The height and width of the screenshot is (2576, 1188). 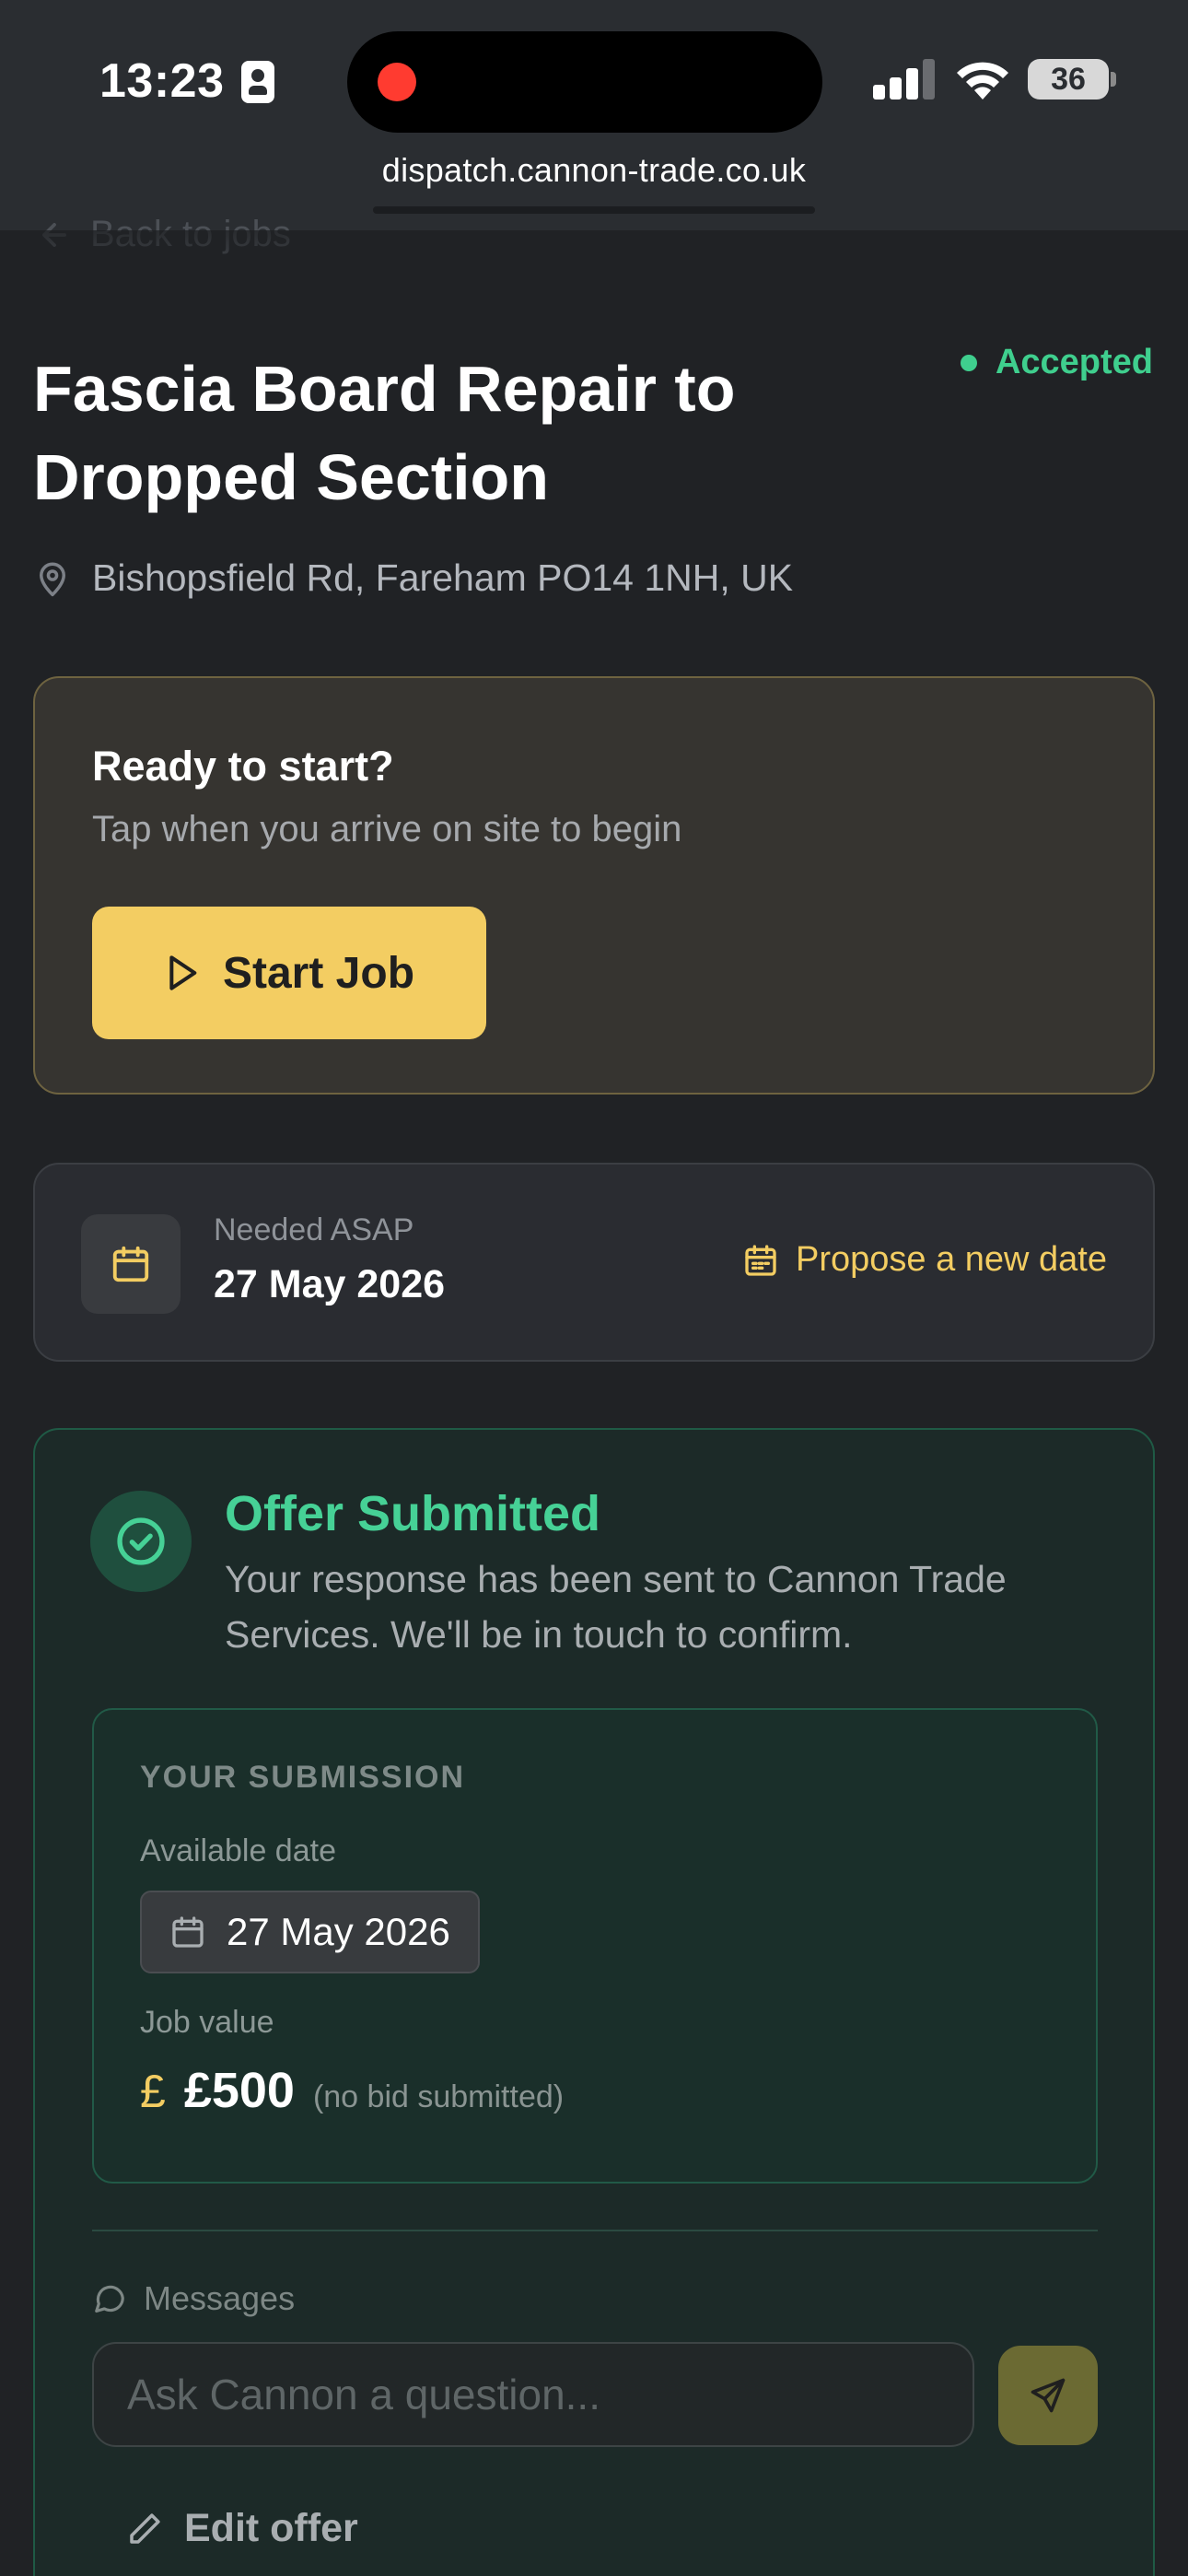 What do you see at coordinates (52, 579) in the screenshot?
I see `map-pin-icon` at bounding box center [52, 579].